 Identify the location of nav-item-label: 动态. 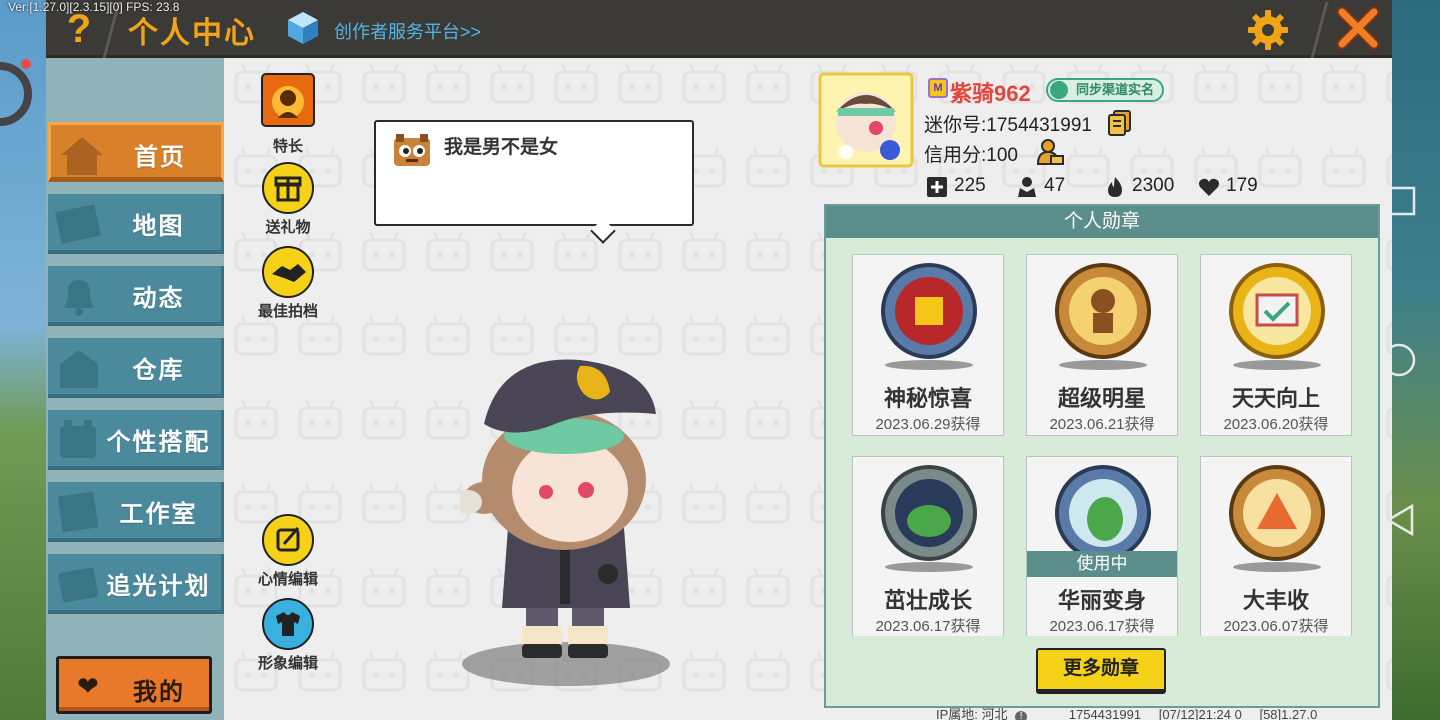
(158, 298).